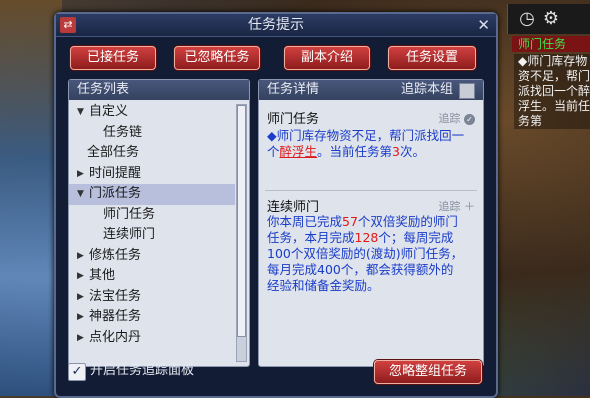 This screenshot has height=398, width=590. Describe the element at coordinates (366, 237) in the screenshot. I see `task2-month-count: 128` at that location.